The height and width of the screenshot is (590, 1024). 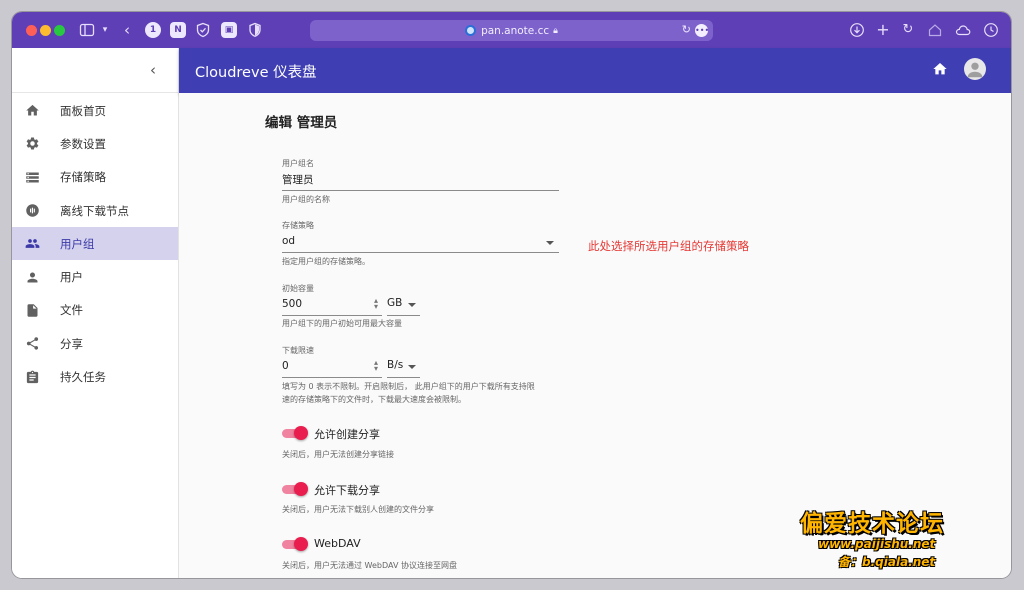 I want to click on notion-icon: N, so click(x=178, y=30).